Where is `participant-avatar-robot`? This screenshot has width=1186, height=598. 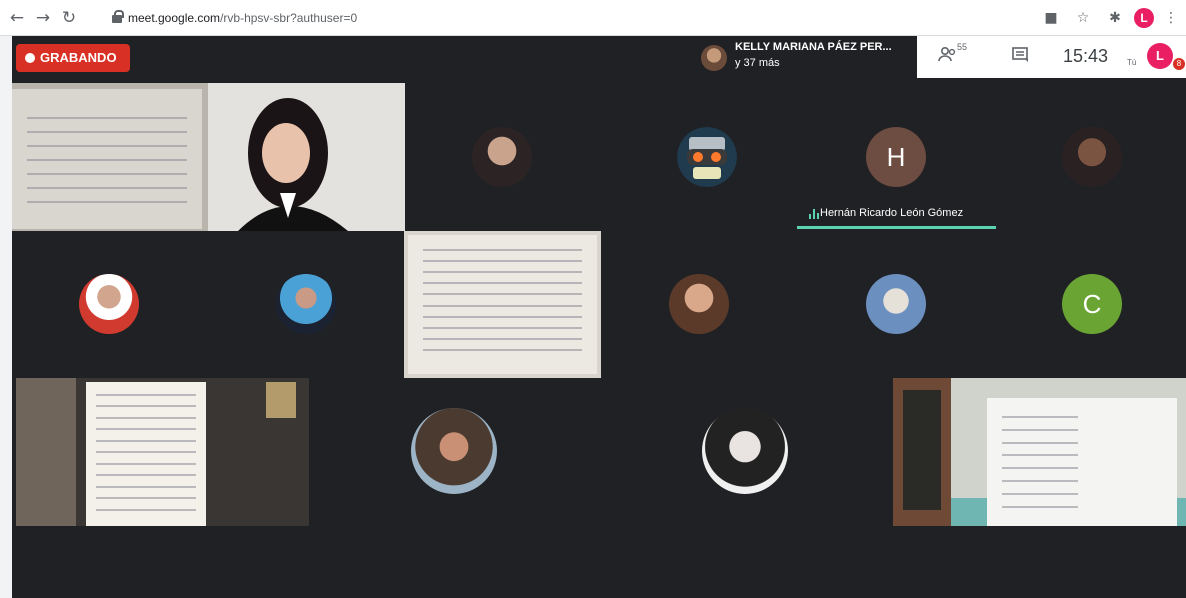
participant-avatar-robot is located at coordinates (707, 157).